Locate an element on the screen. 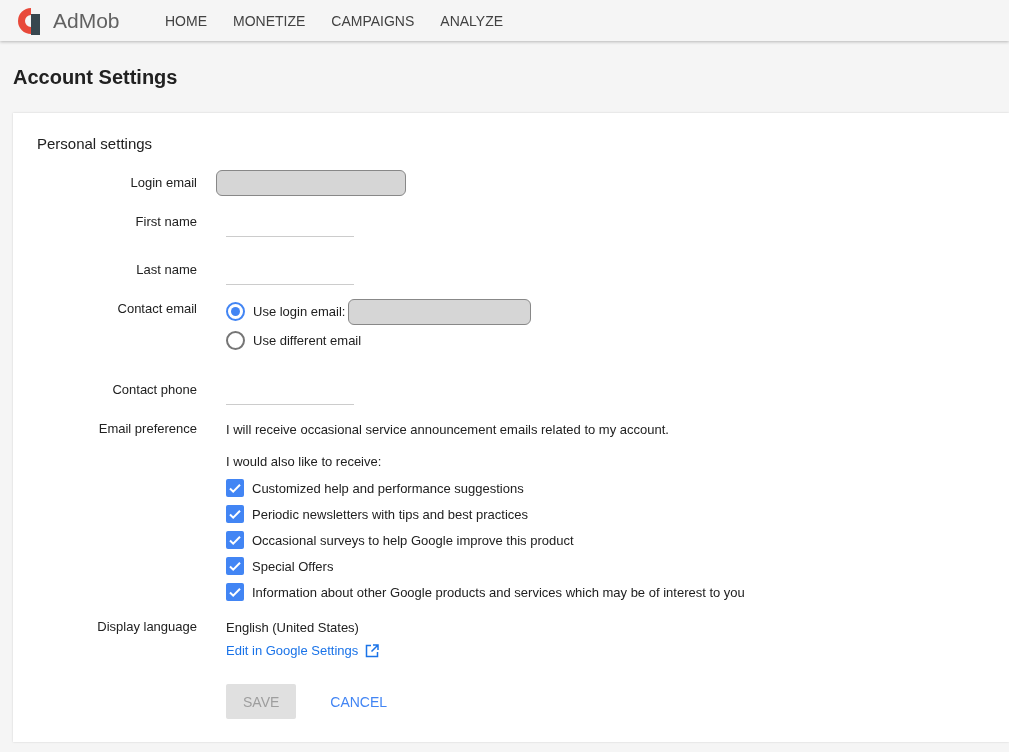 This screenshot has width=1009, height=752. radio-option: Use different email is located at coordinates (378, 340).